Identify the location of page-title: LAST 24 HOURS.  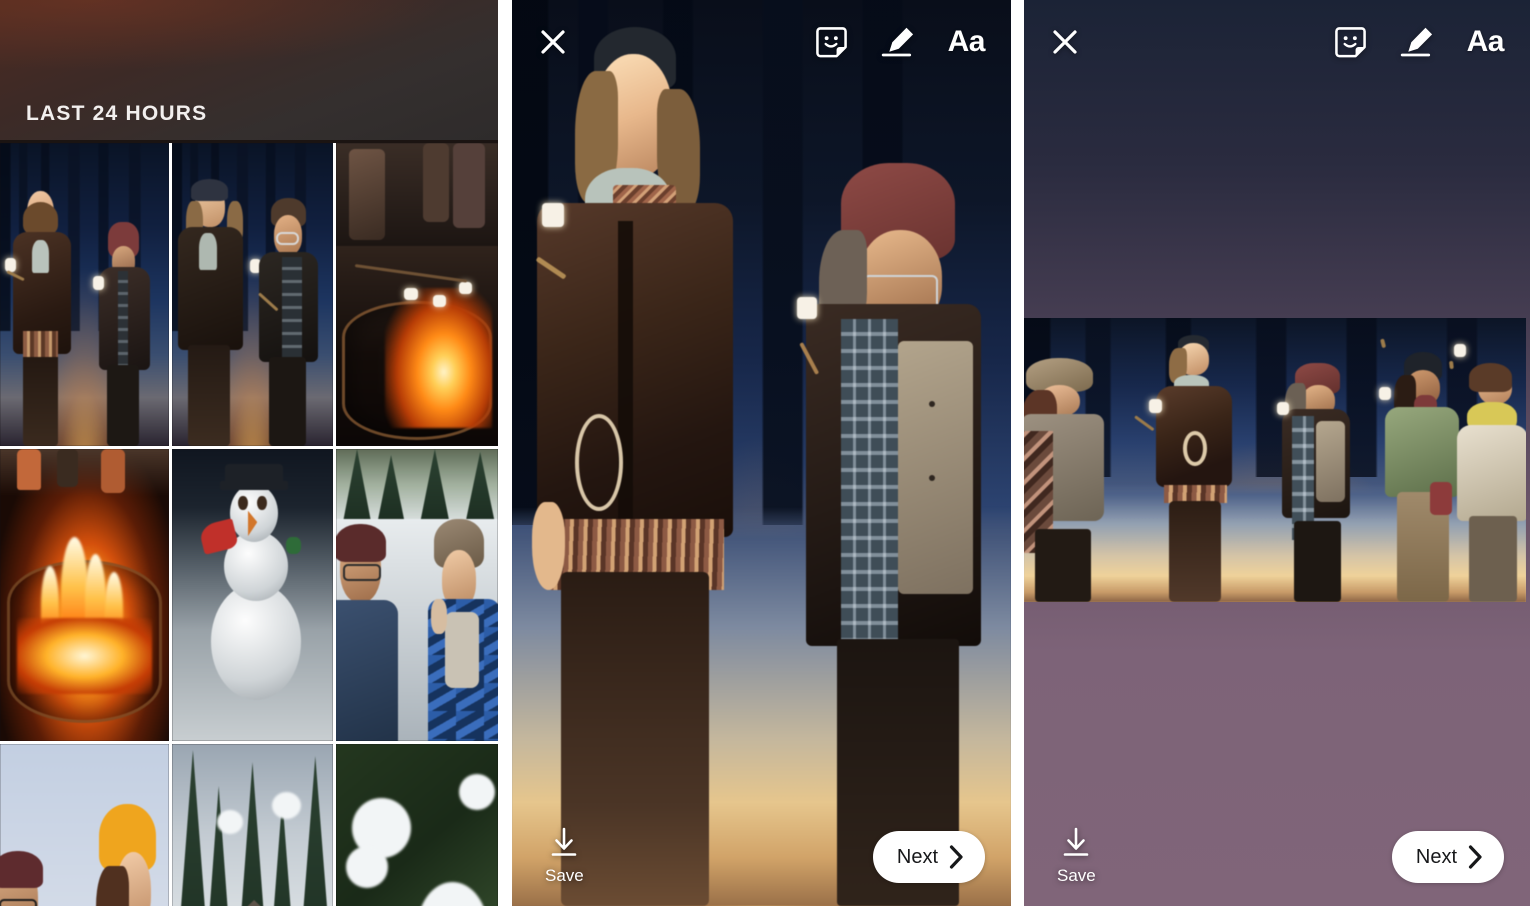
(117, 113).